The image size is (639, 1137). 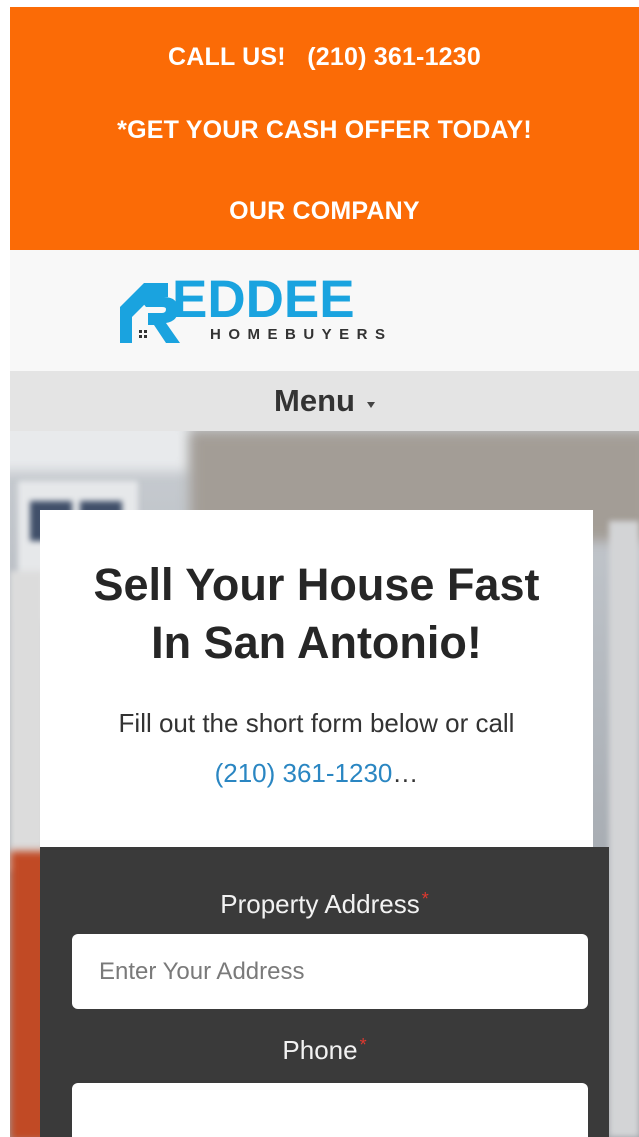 I want to click on call-us-link: CALL US! (210) 361-1230, so click(x=324, y=57).